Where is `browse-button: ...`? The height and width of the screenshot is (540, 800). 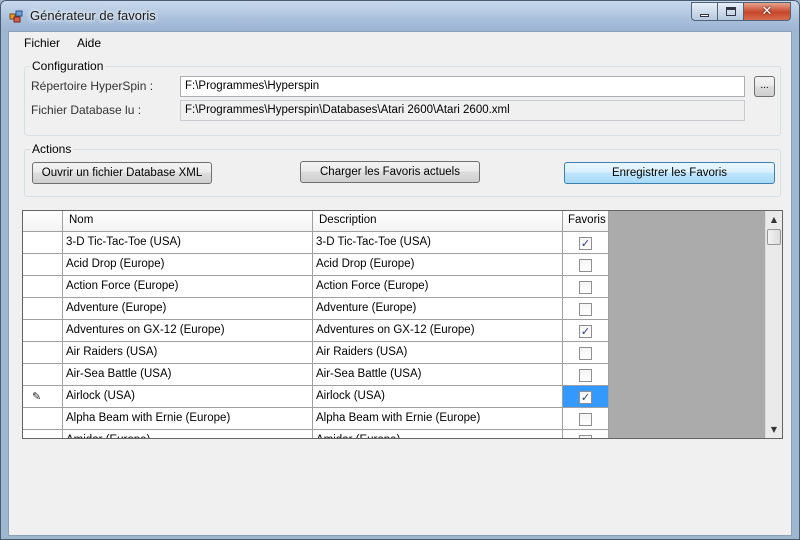 browse-button: ... is located at coordinates (764, 86).